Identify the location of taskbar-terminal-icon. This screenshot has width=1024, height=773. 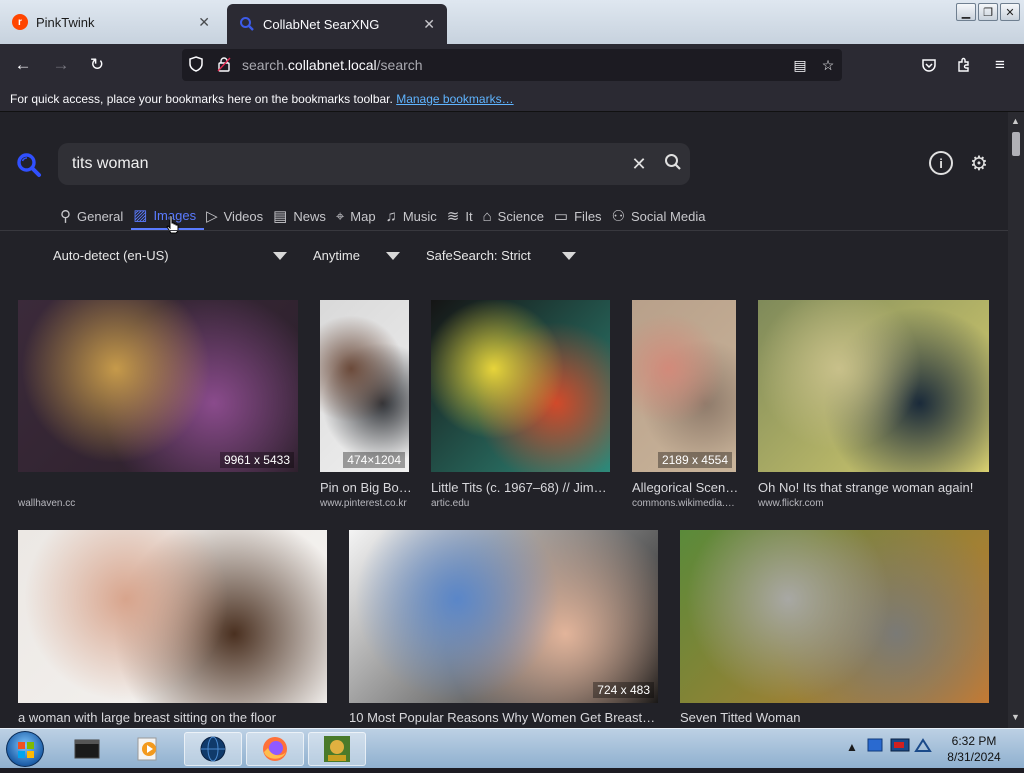
(87, 749).